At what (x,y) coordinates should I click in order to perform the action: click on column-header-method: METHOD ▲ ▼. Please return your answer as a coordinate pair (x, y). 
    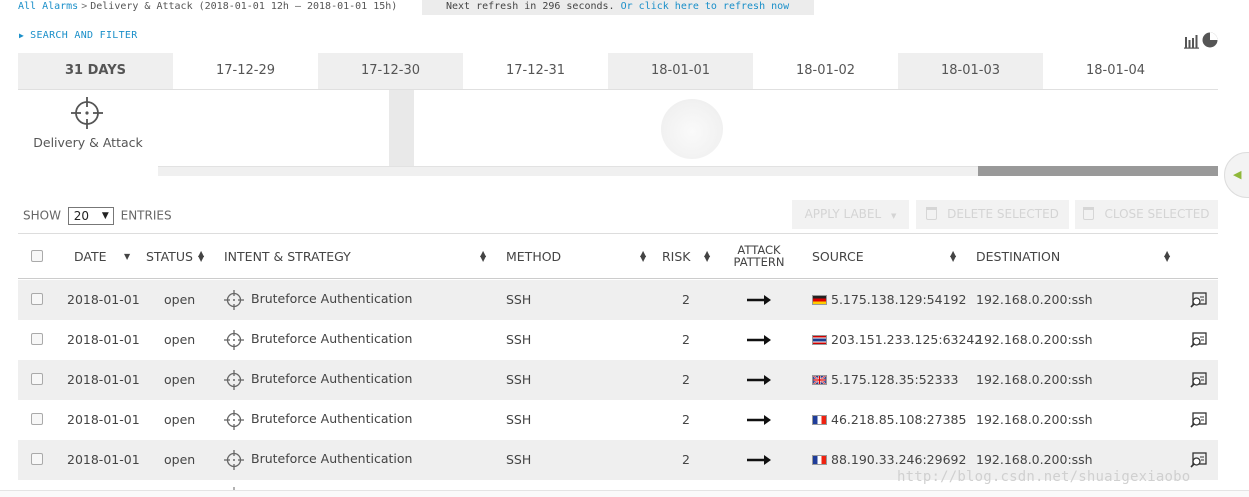
    Looking at the image, I should click on (576, 256).